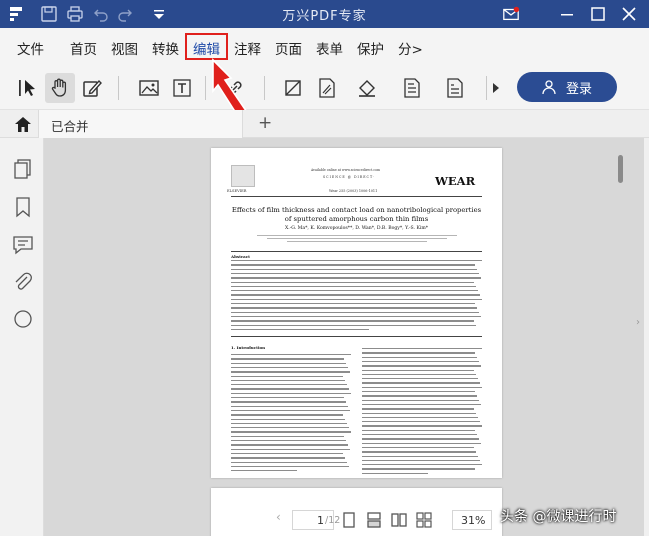  Describe the element at coordinates (370, 48) in the screenshot. I see `menu-protect: 保护` at that location.